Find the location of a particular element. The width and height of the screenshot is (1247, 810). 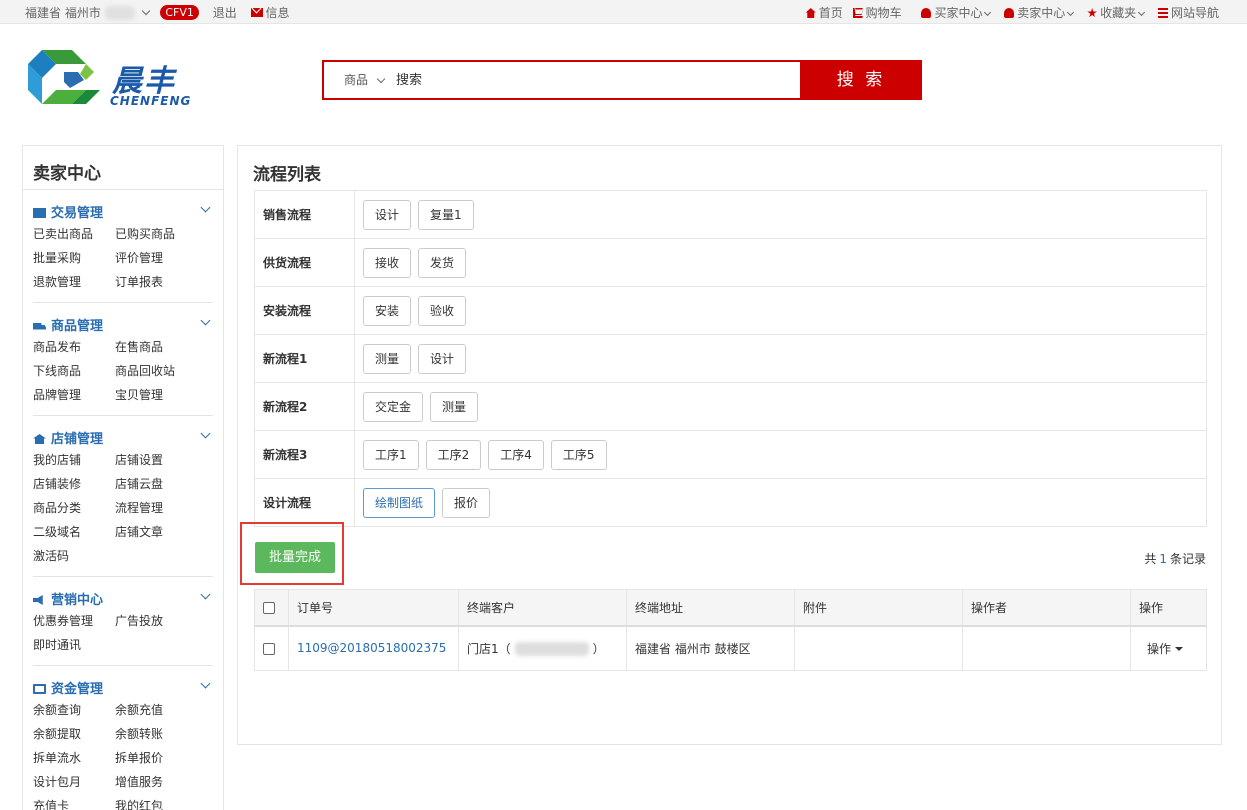

sidebar-item: 评价管理 is located at coordinates (160, 258).